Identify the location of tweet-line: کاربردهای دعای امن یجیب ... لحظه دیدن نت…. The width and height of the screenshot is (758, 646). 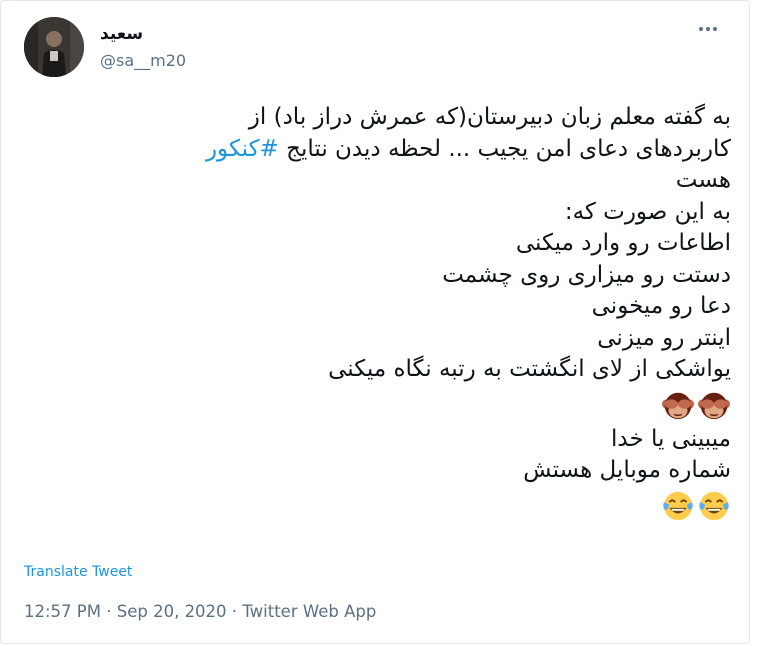
(378, 150).